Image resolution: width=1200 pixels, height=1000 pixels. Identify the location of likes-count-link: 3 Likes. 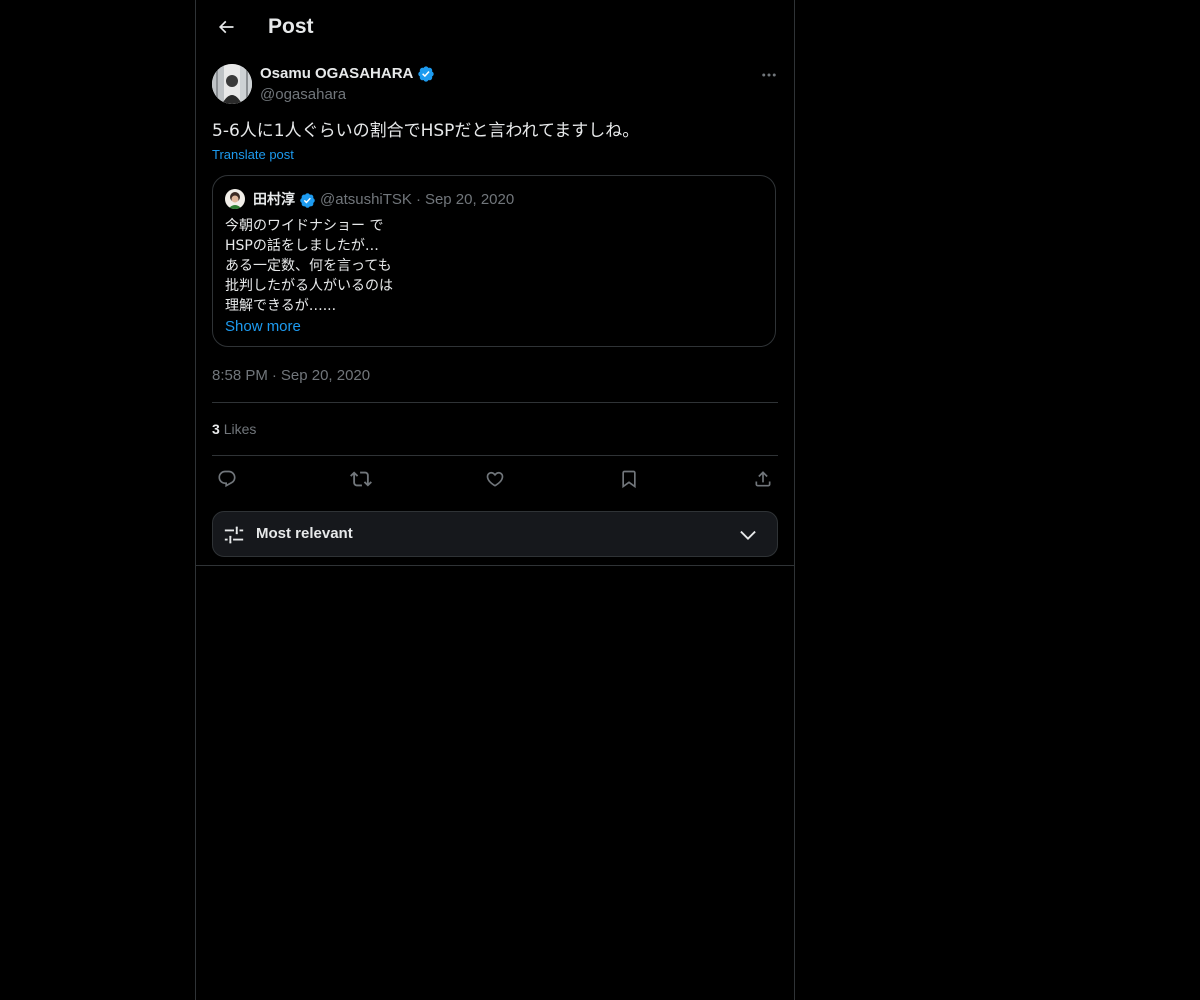
(234, 429).